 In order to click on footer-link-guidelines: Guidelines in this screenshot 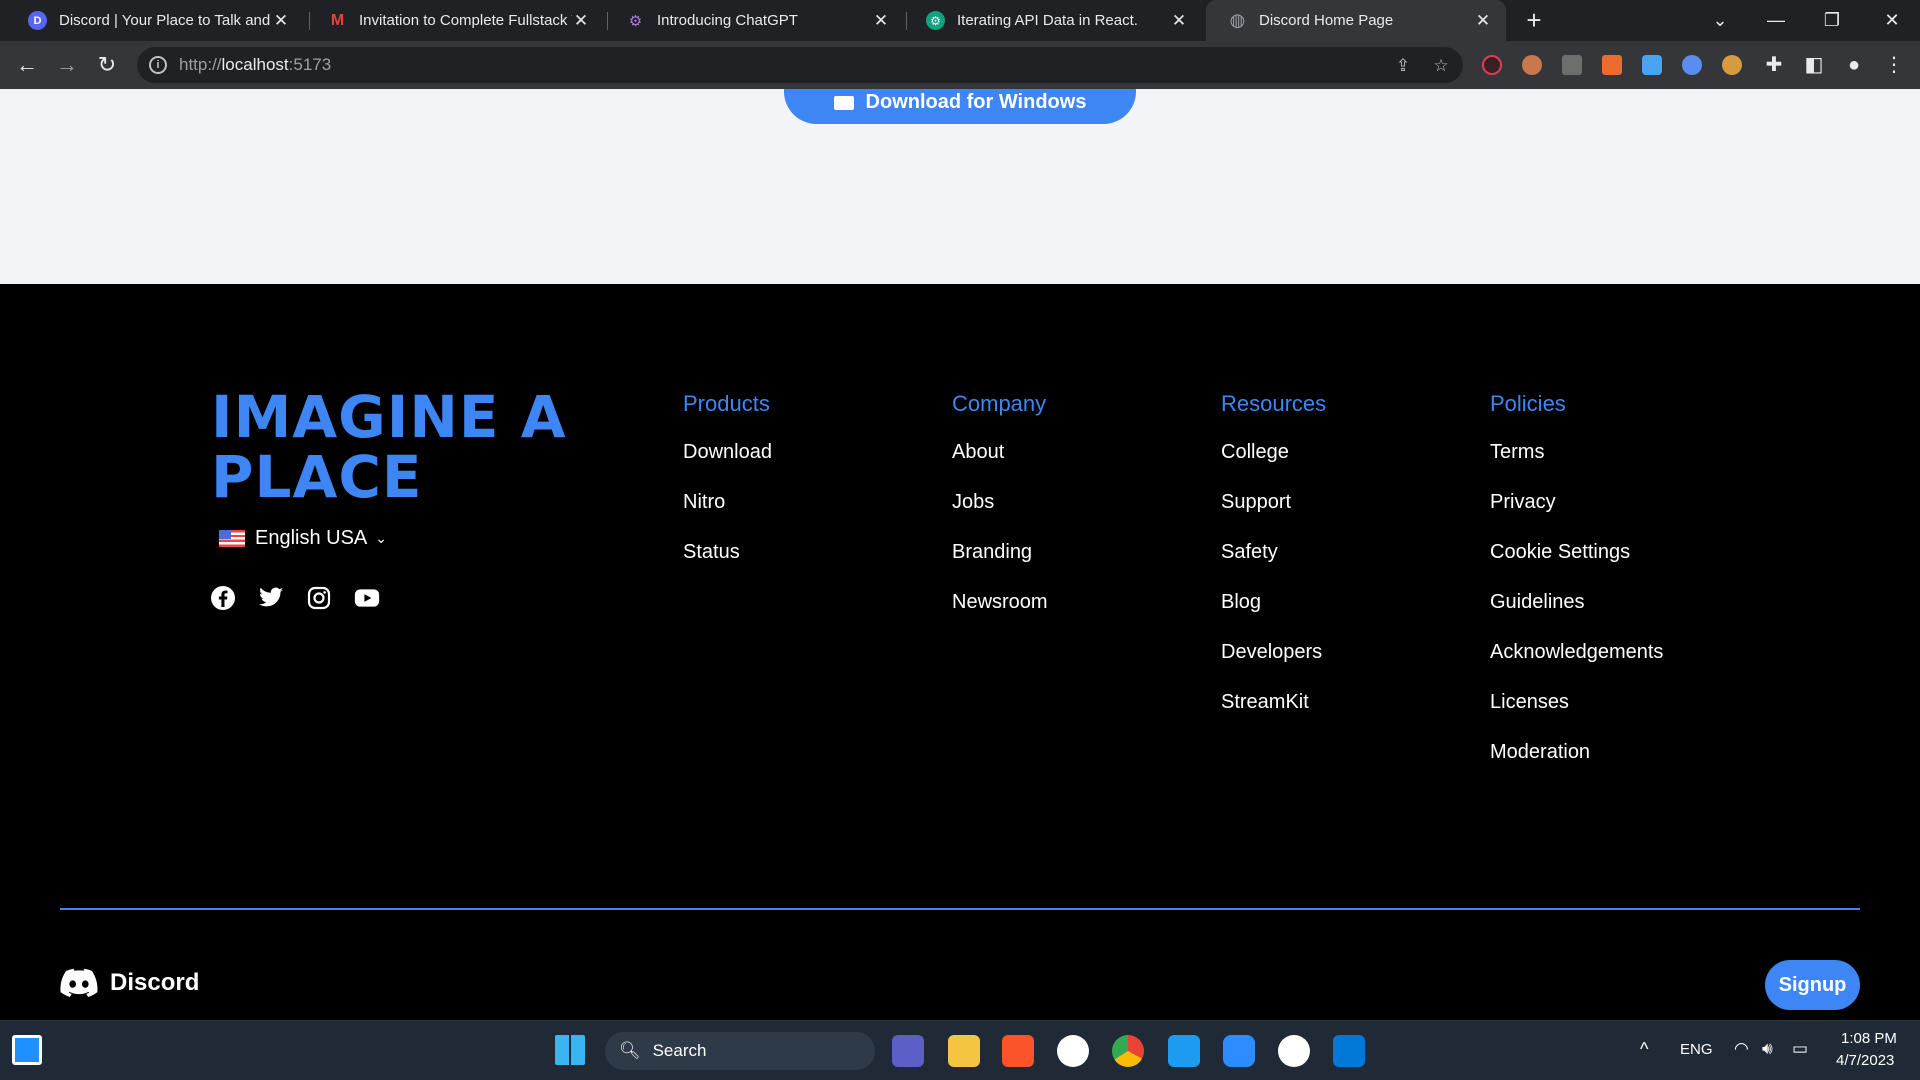, I will do `click(1576, 616)`.